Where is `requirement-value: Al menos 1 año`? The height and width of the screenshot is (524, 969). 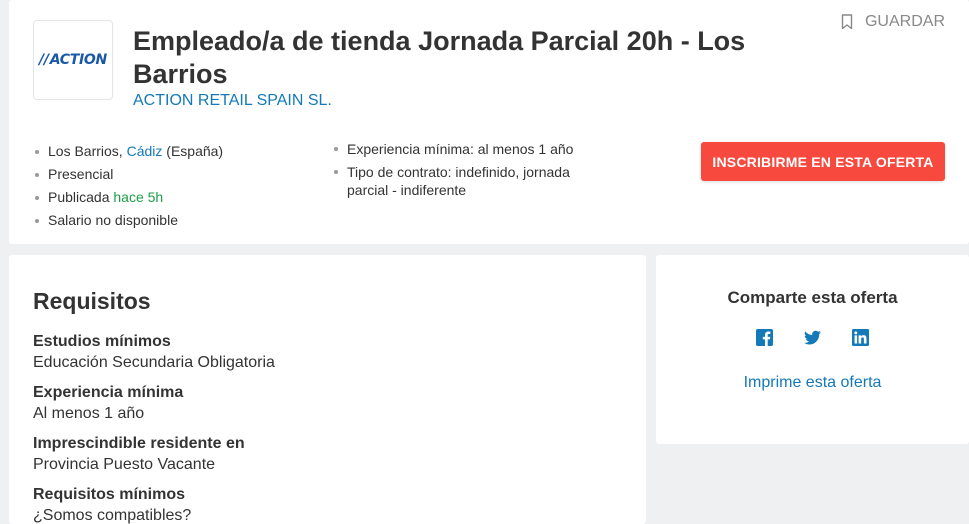 requirement-value: Al menos 1 año is located at coordinates (89, 413).